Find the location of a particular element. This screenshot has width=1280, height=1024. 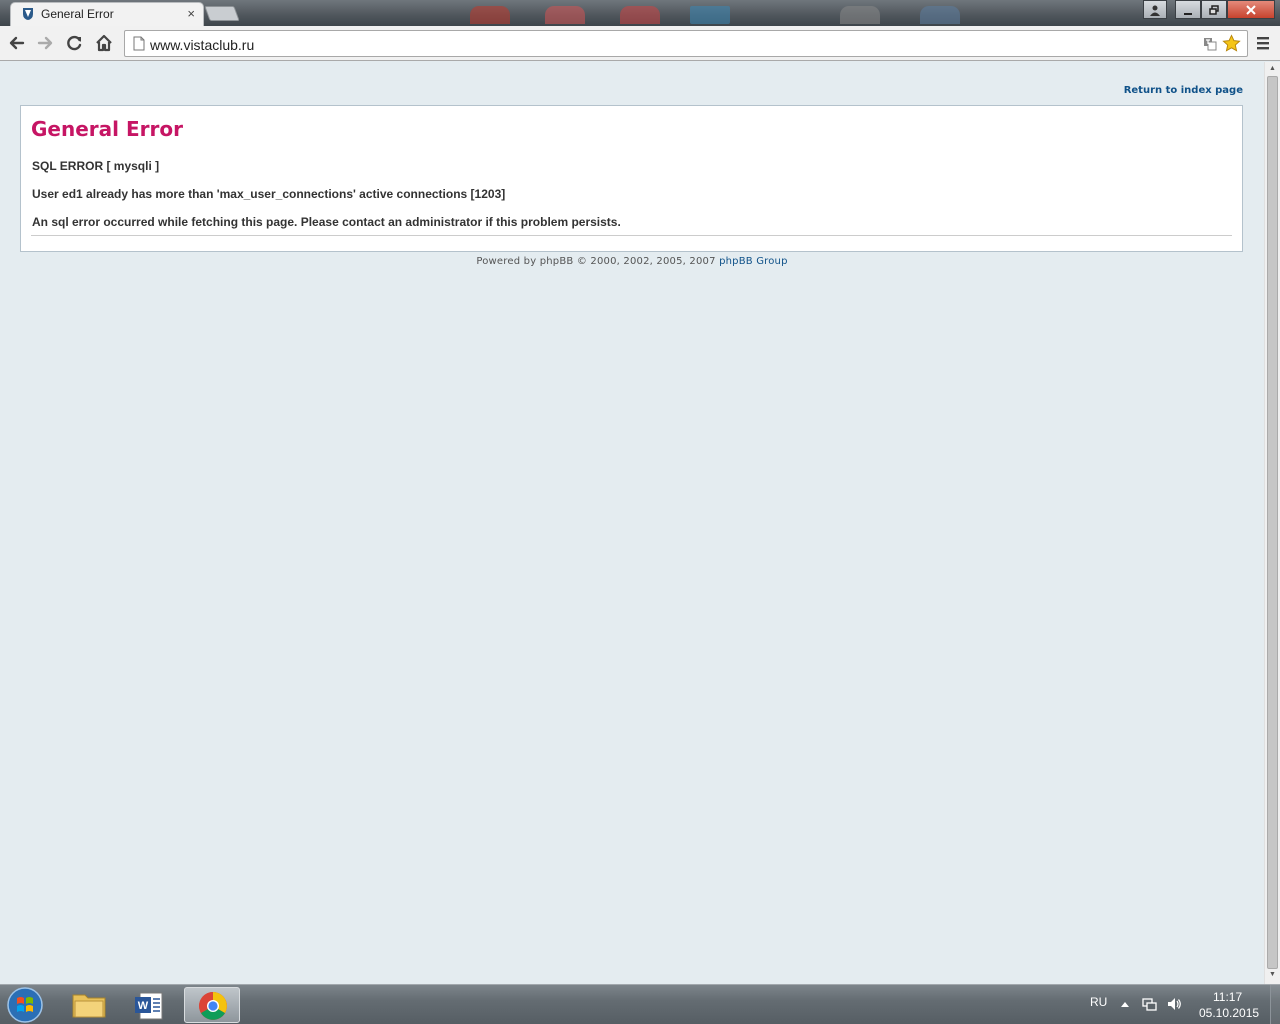

word-icon: W is located at coordinates (149, 1006).